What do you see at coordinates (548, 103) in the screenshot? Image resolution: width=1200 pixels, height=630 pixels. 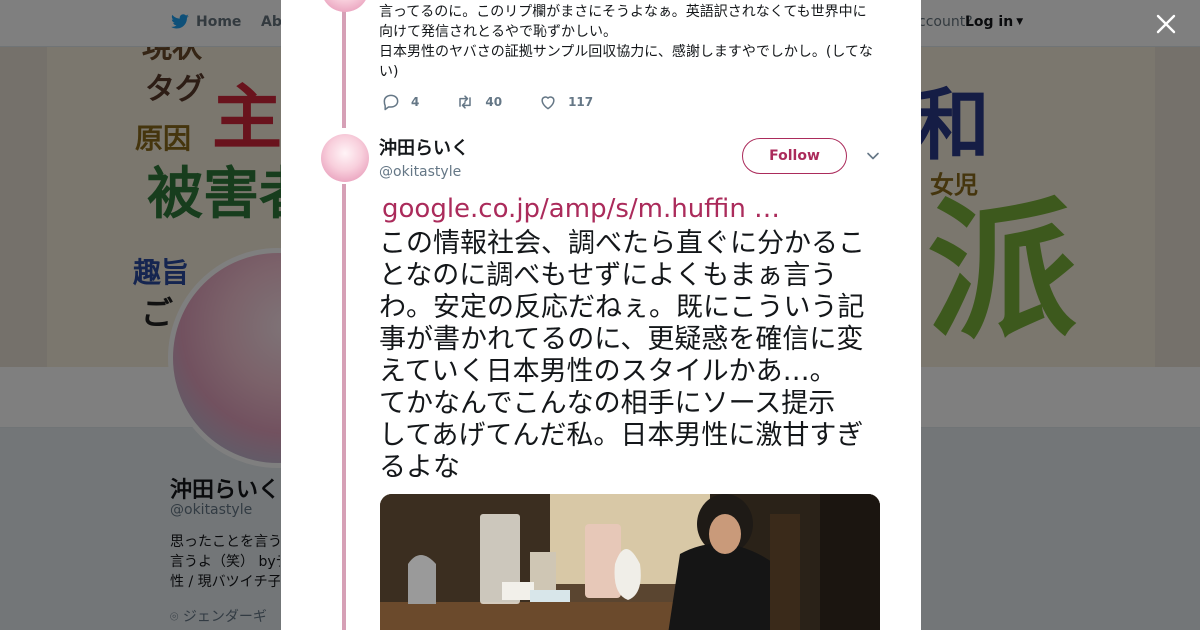 I see `like-icon` at bounding box center [548, 103].